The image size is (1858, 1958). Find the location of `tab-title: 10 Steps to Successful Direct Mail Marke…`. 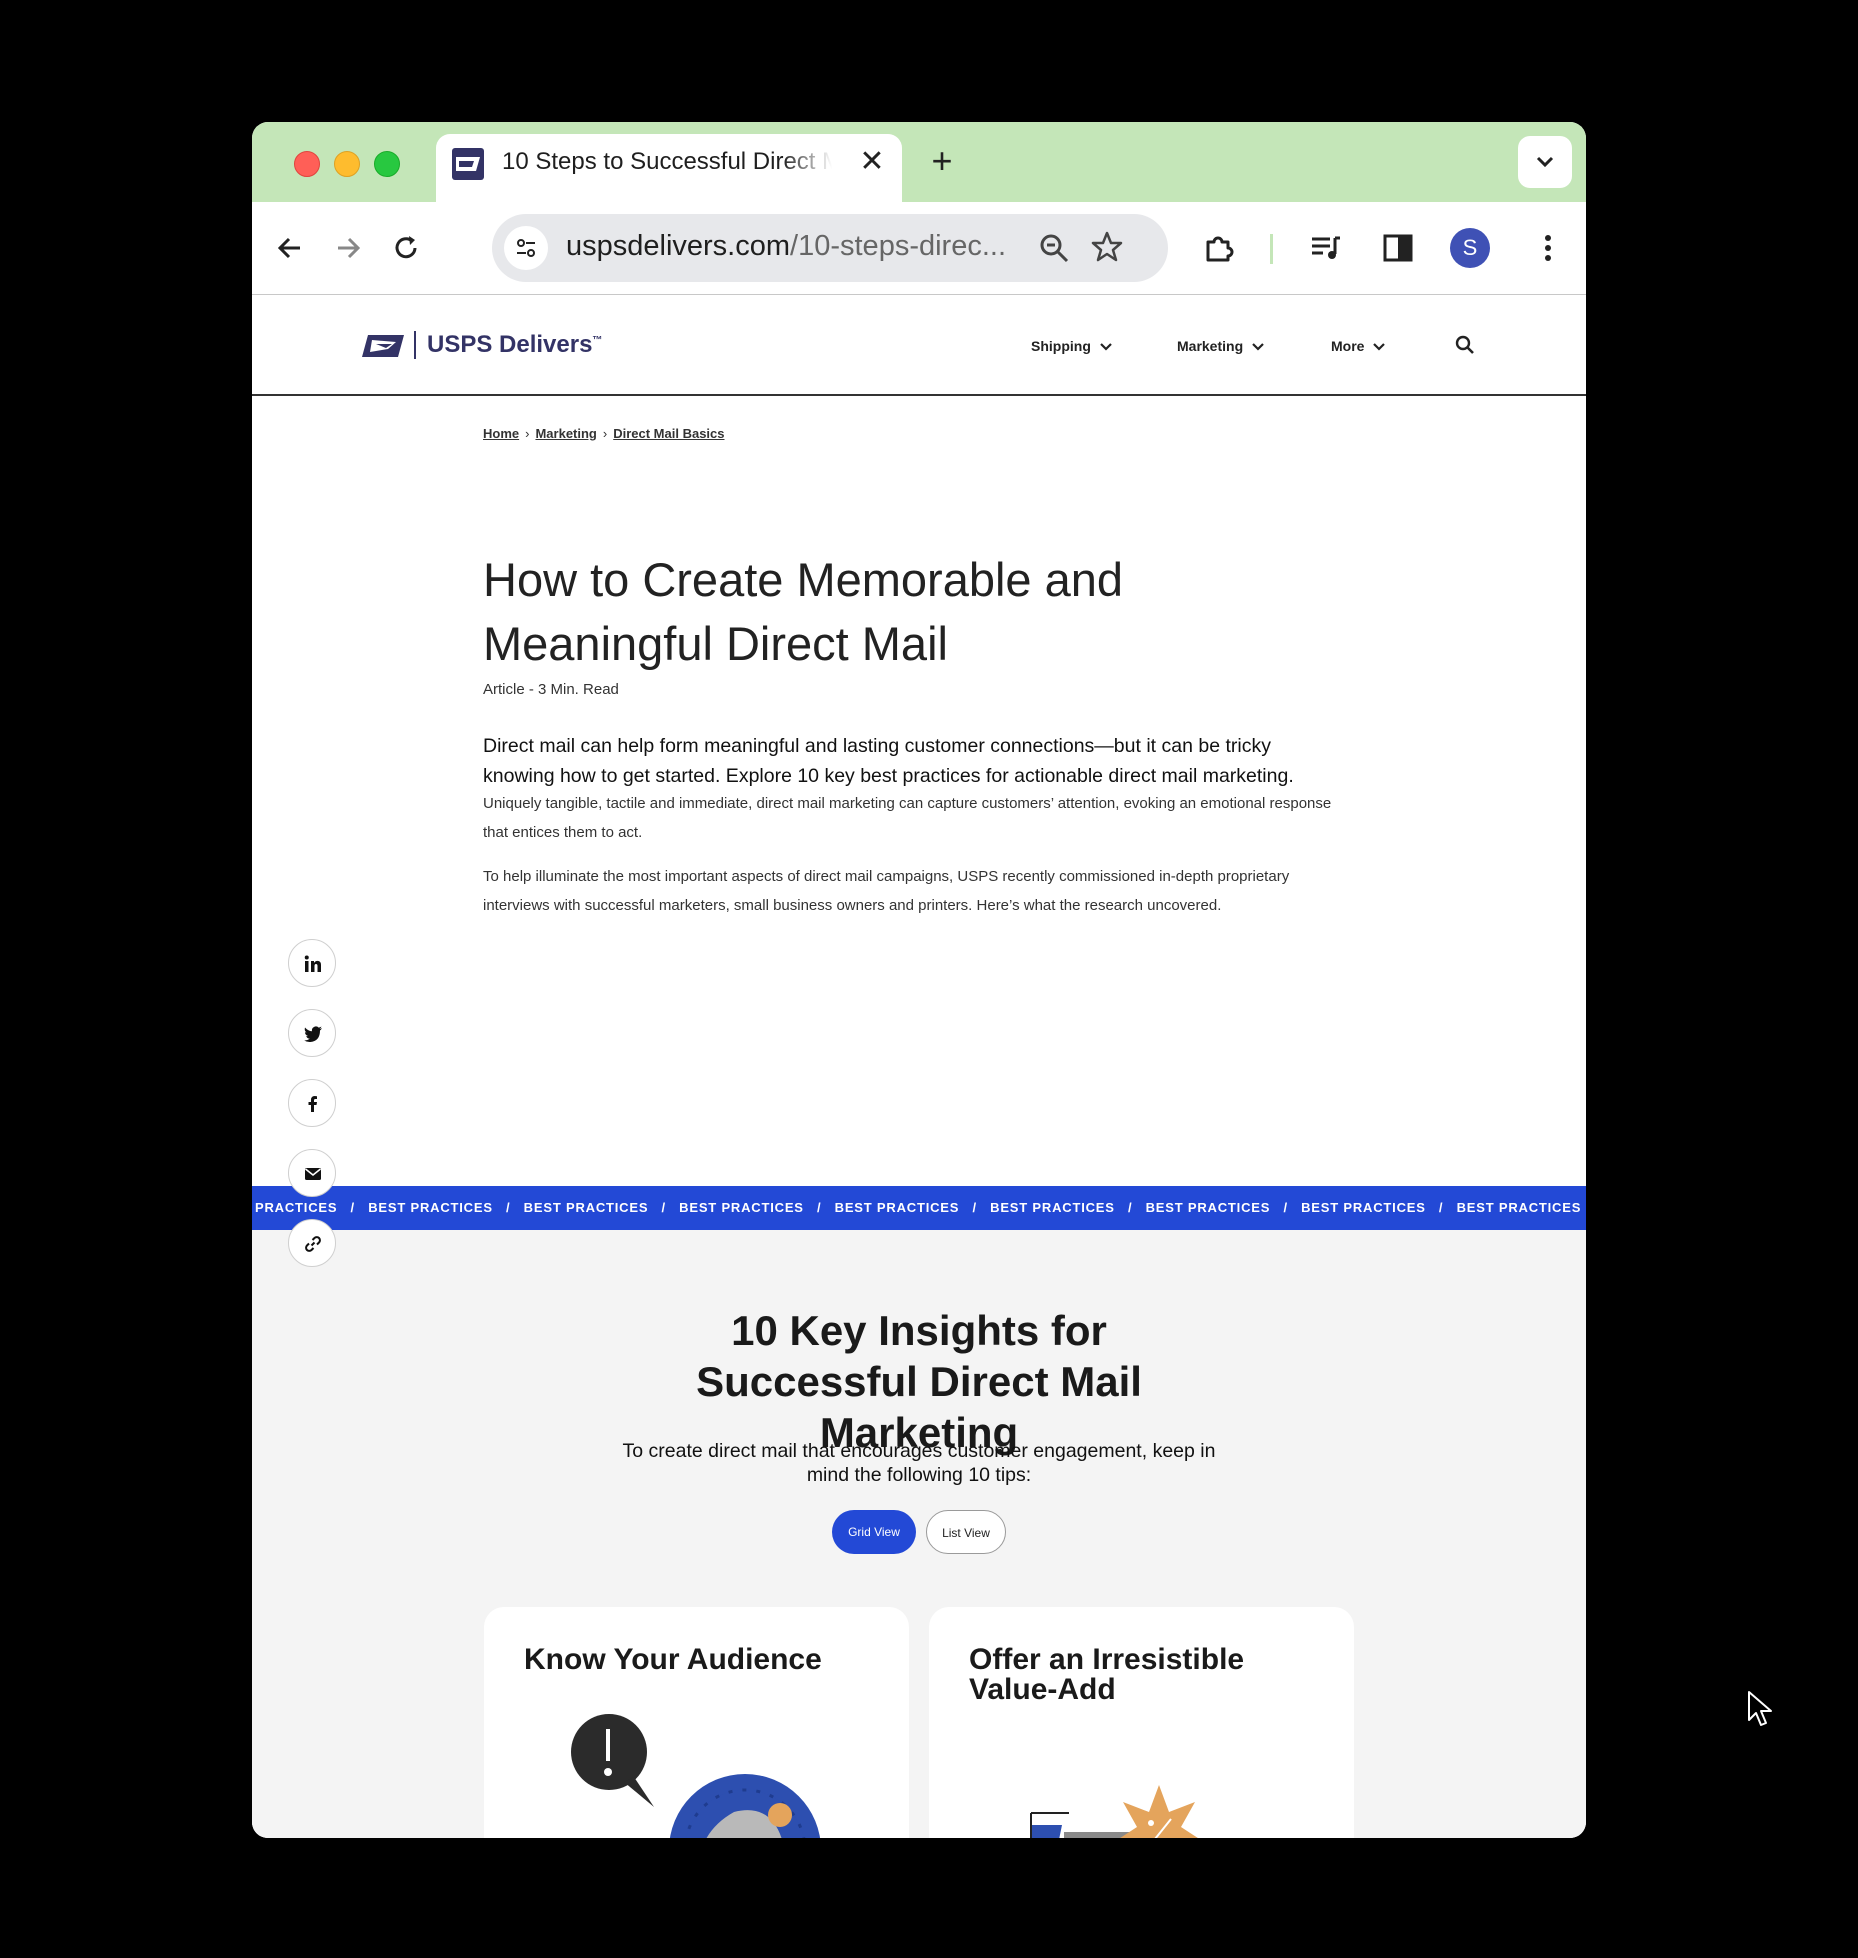

tab-title: 10 Steps to Successful Direct Mail Marke… is located at coordinates (667, 161).